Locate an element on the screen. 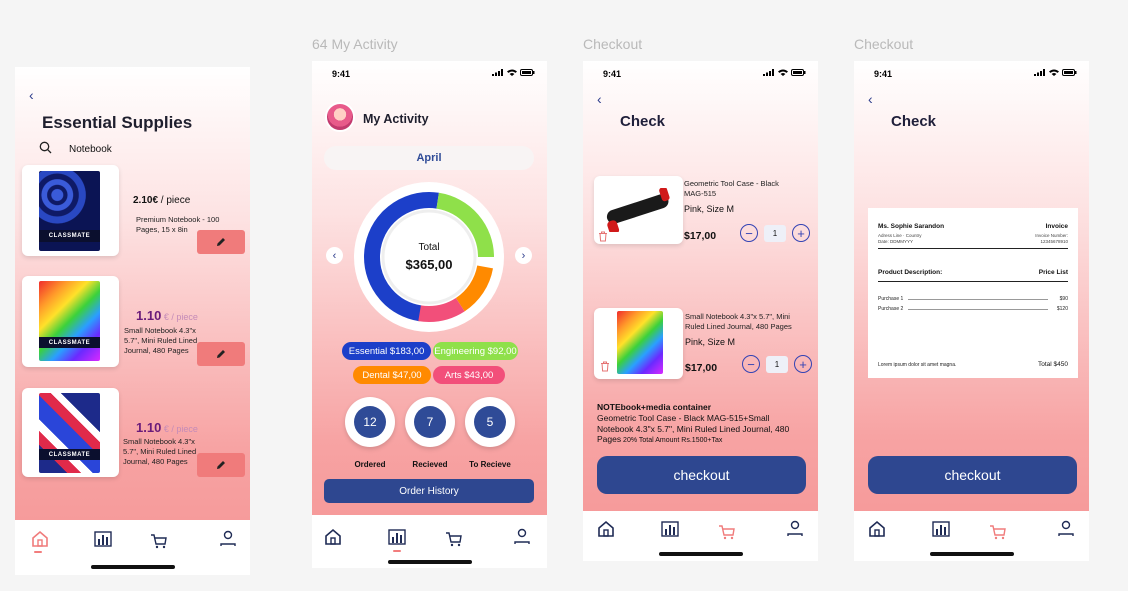  page-title: Check is located at coordinates (914, 121).